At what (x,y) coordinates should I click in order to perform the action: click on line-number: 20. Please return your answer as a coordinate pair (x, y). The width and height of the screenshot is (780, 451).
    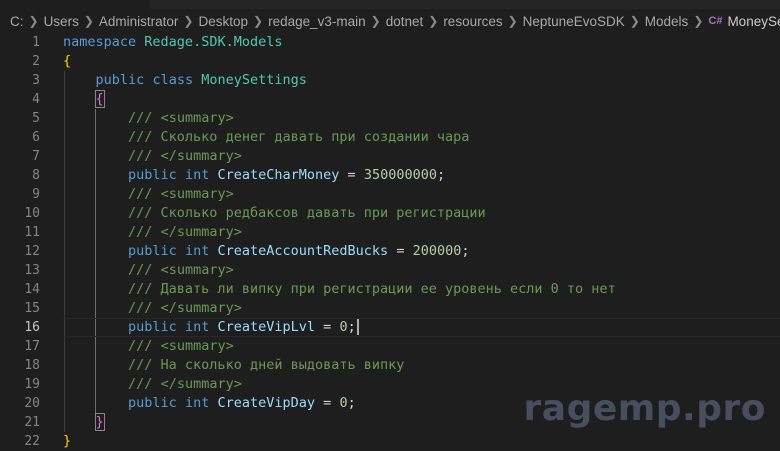
    Looking at the image, I should click on (32, 403).